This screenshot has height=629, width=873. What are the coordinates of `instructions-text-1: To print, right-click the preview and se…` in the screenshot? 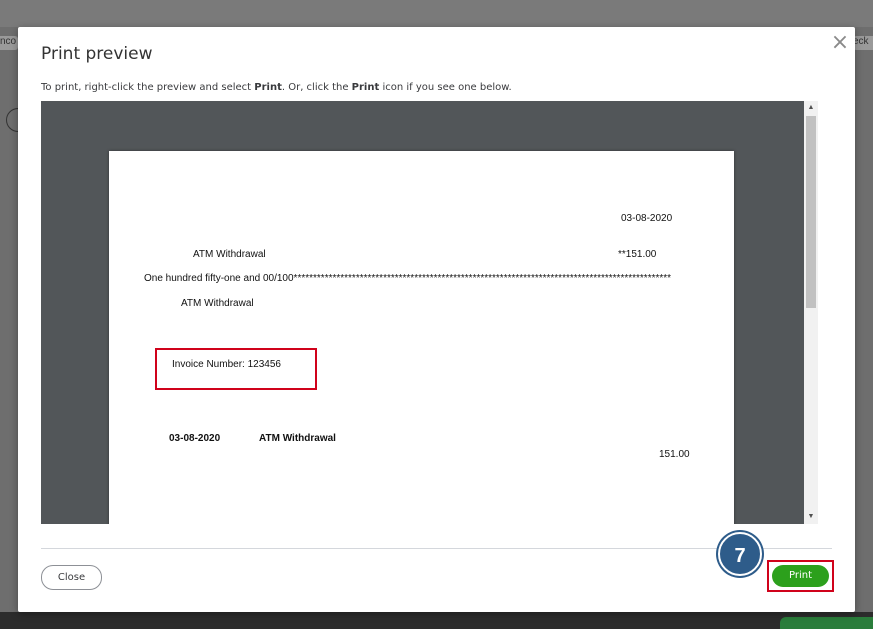 It's located at (148, 87).